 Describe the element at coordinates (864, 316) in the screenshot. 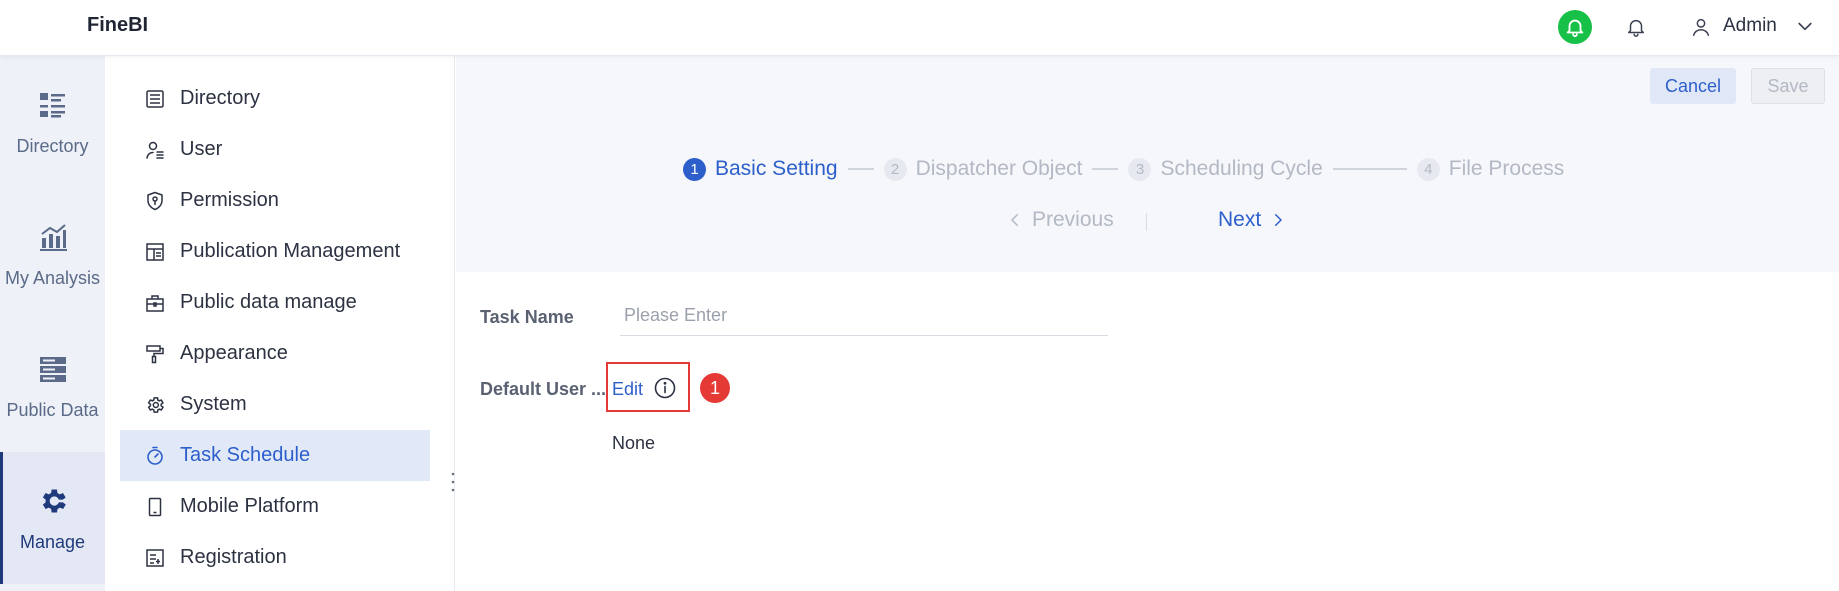

I see `task-name-input` at that location.